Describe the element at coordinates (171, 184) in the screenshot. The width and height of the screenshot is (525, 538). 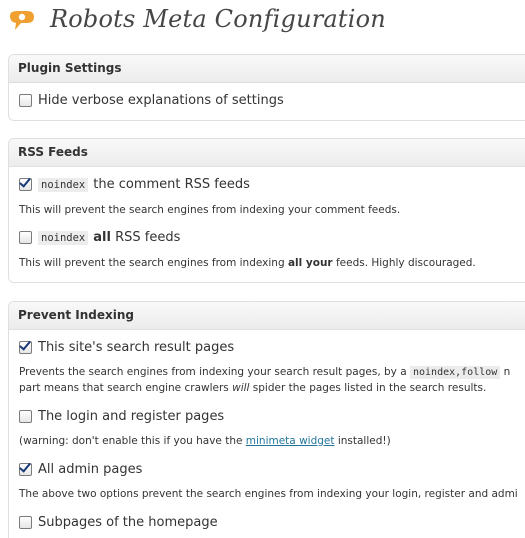
I see `comment-feeds-label: the comment RSS feeds` at that location.